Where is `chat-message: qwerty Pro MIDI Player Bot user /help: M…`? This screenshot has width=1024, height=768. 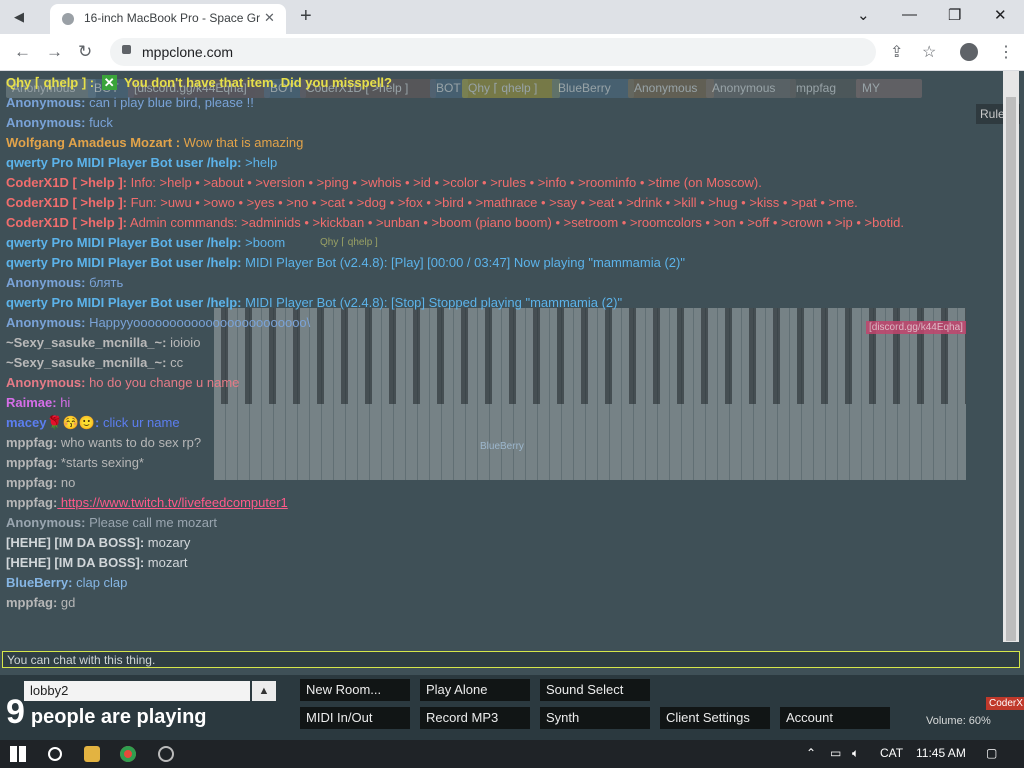 chat-message: qwerty Pro MIDI Player Bot user /help: M… is located at coordinates (504, 303).